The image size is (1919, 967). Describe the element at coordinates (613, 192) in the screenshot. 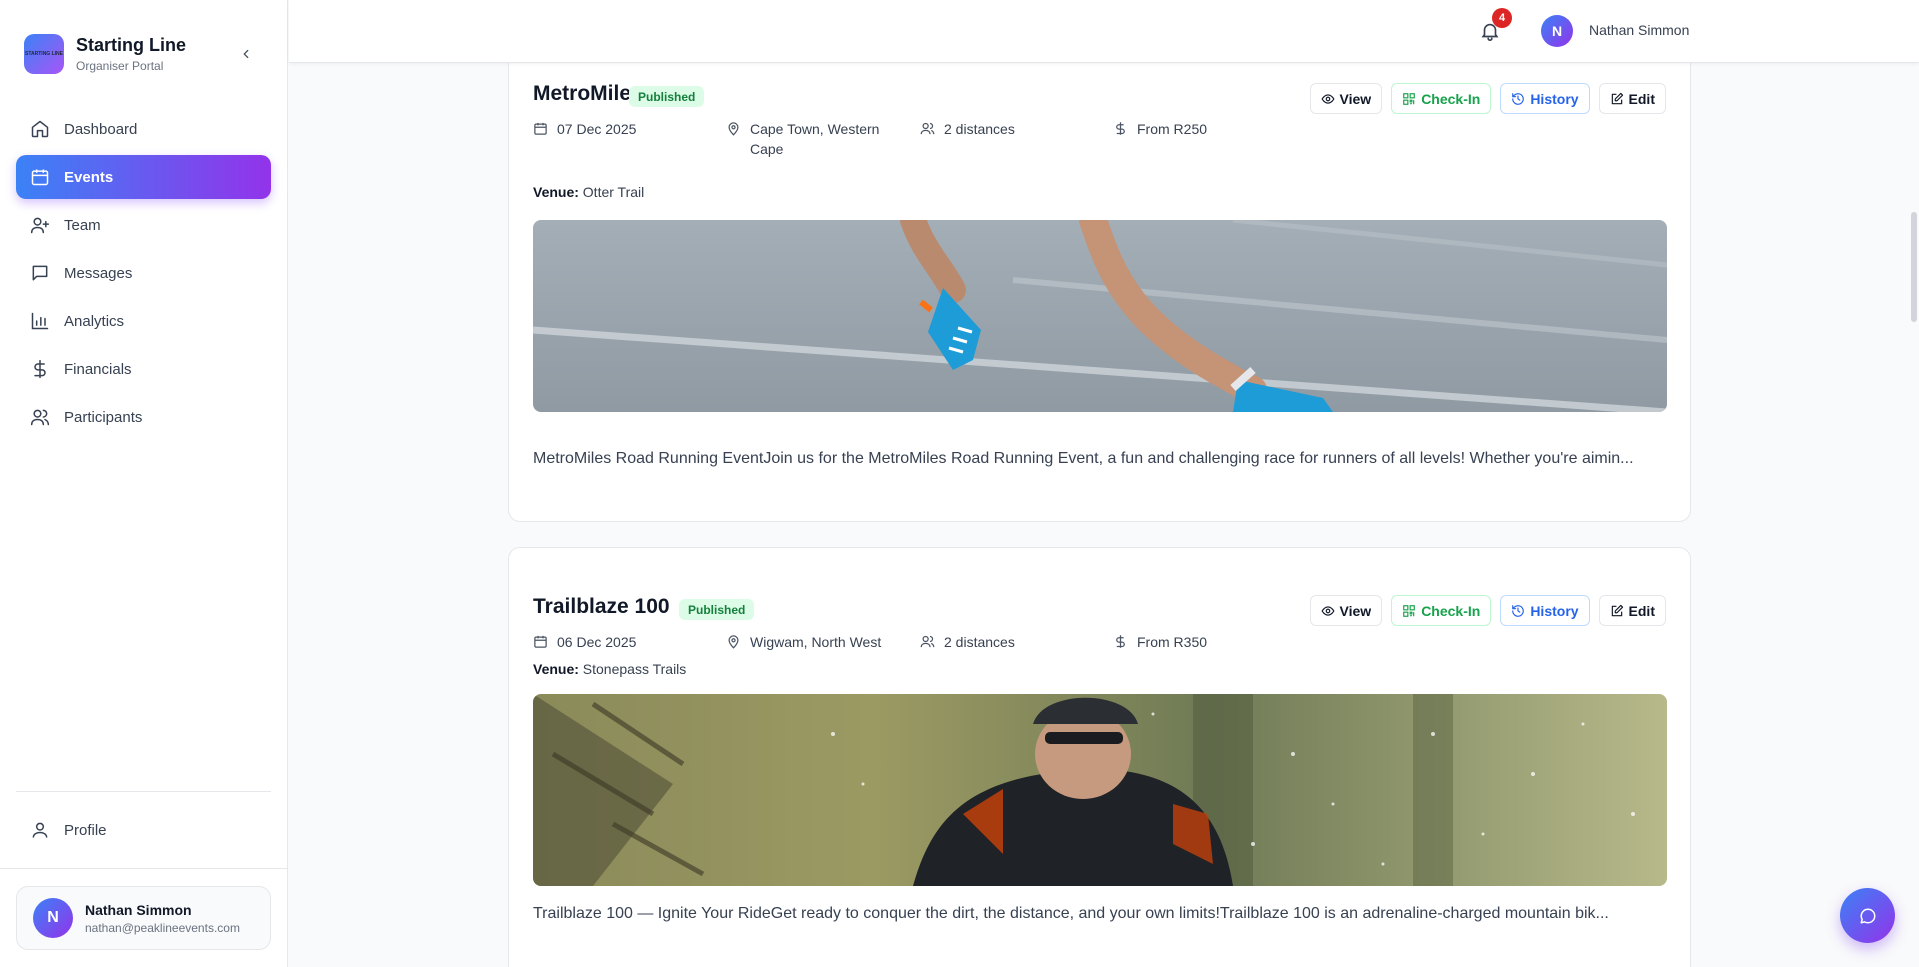

I see `venue-value: Otter Trail` at that location.